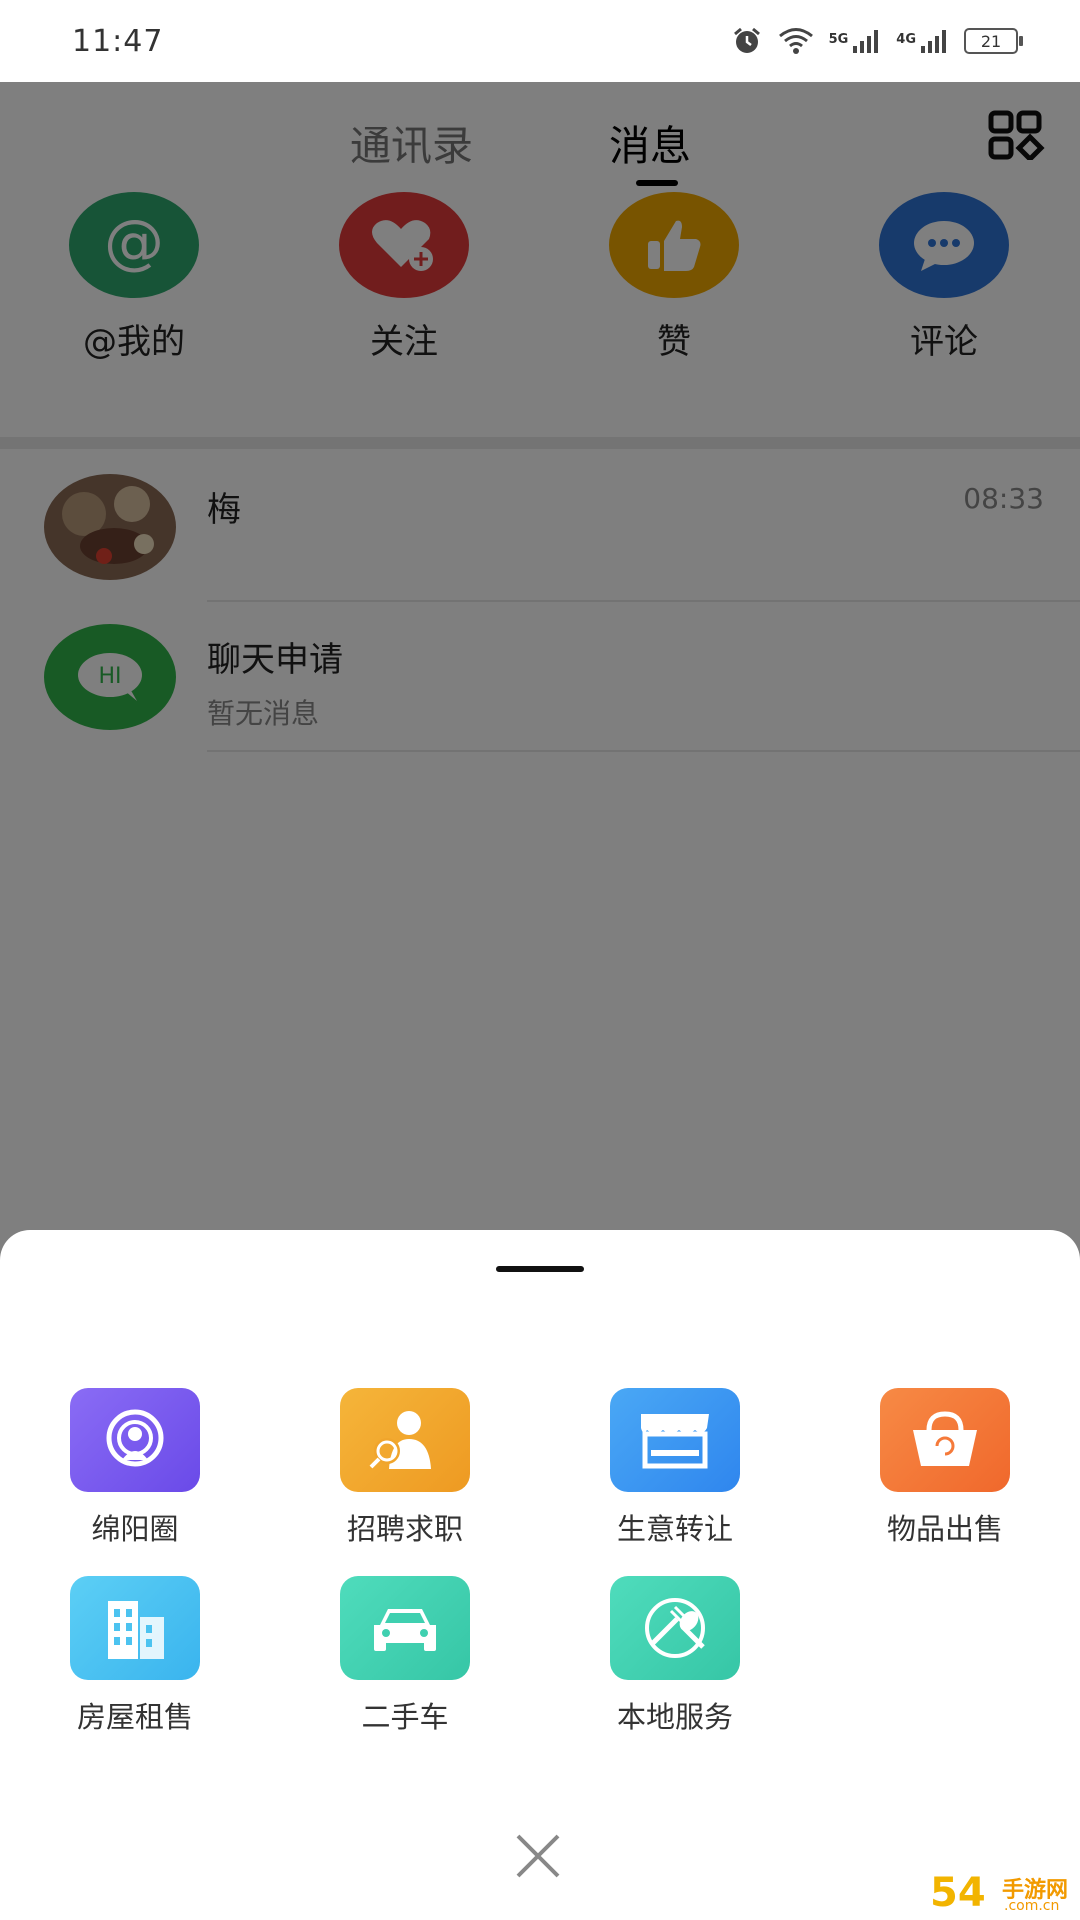  I want to click on service-item-sale: 物品出售, so click(945, 1468).